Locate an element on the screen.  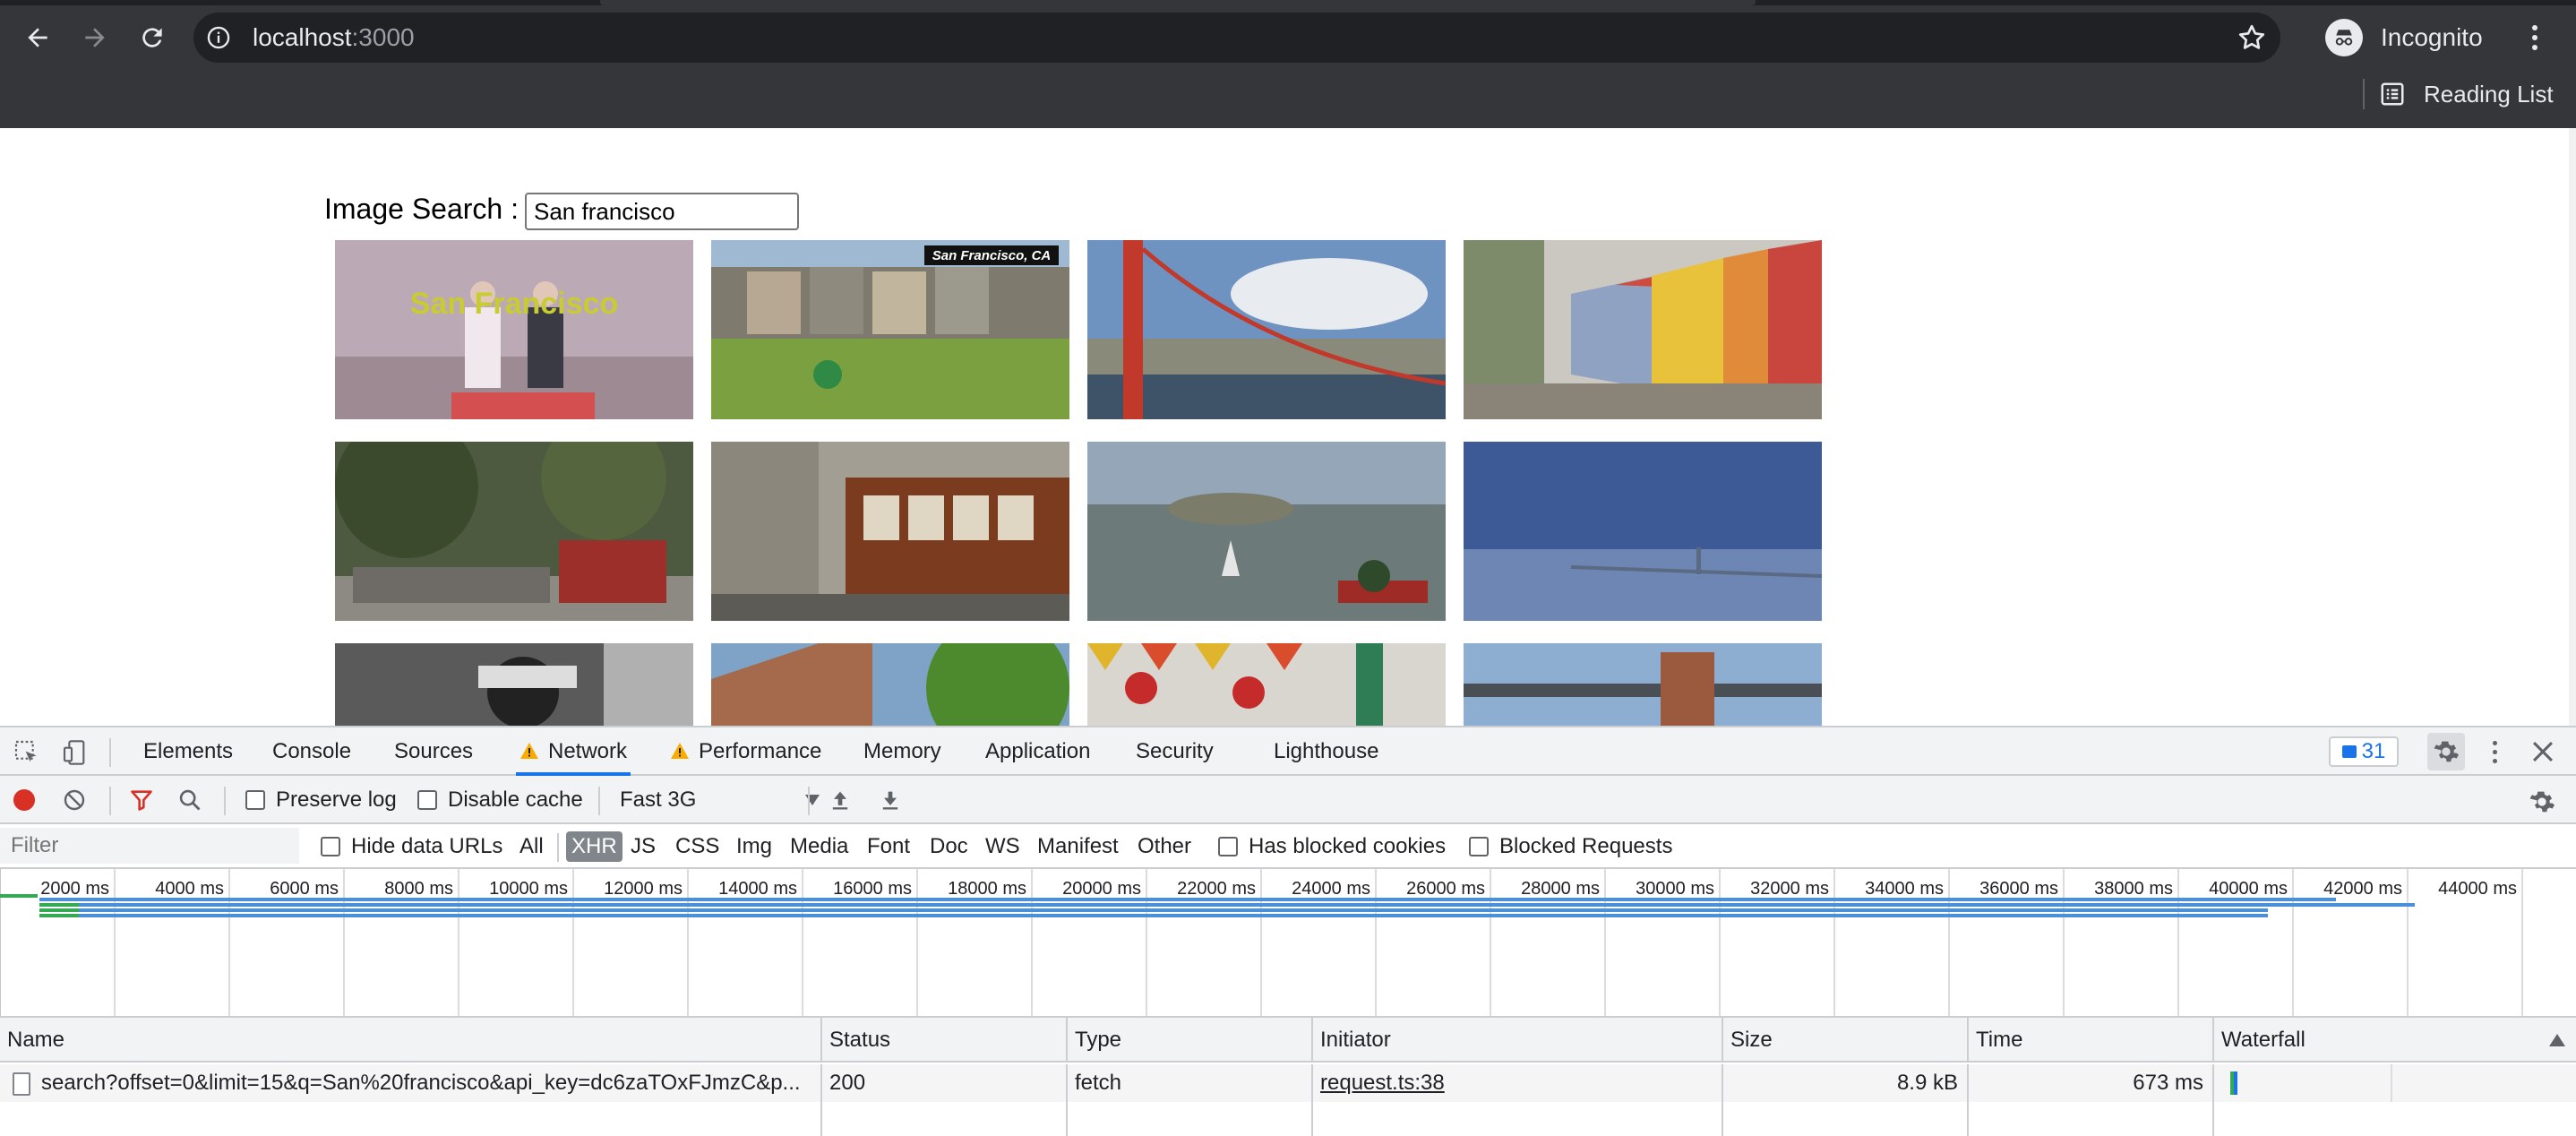
type-filter-css: CSS is located at coordinates (697, 846).